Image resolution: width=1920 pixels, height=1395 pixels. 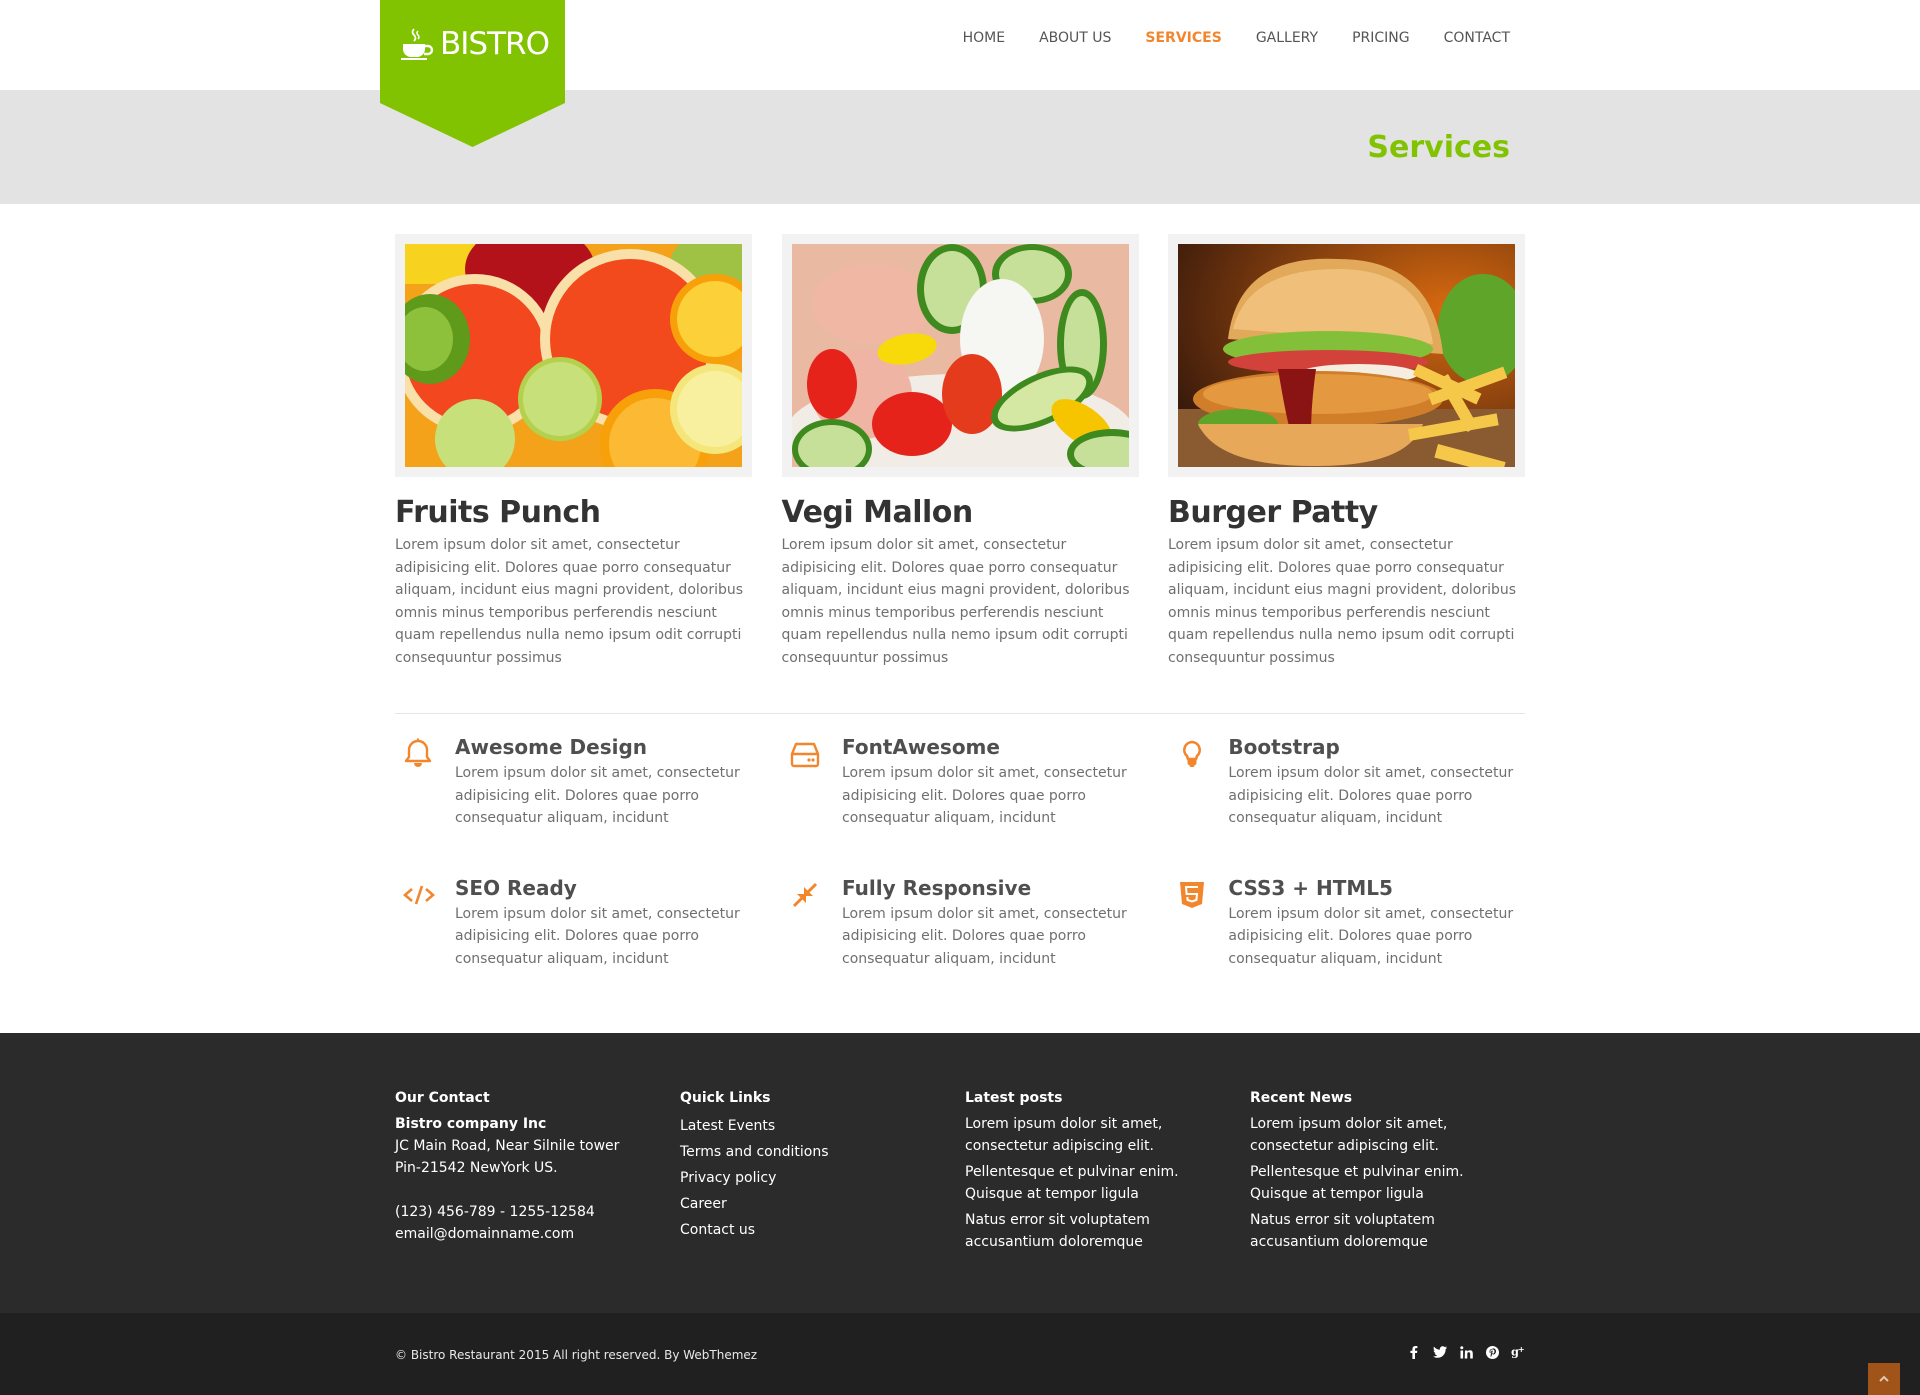 What do you see at coordinates (516, 887) in the screenshot?
I see `feature-title: SEO Ready` at bounding box center [516, 887].